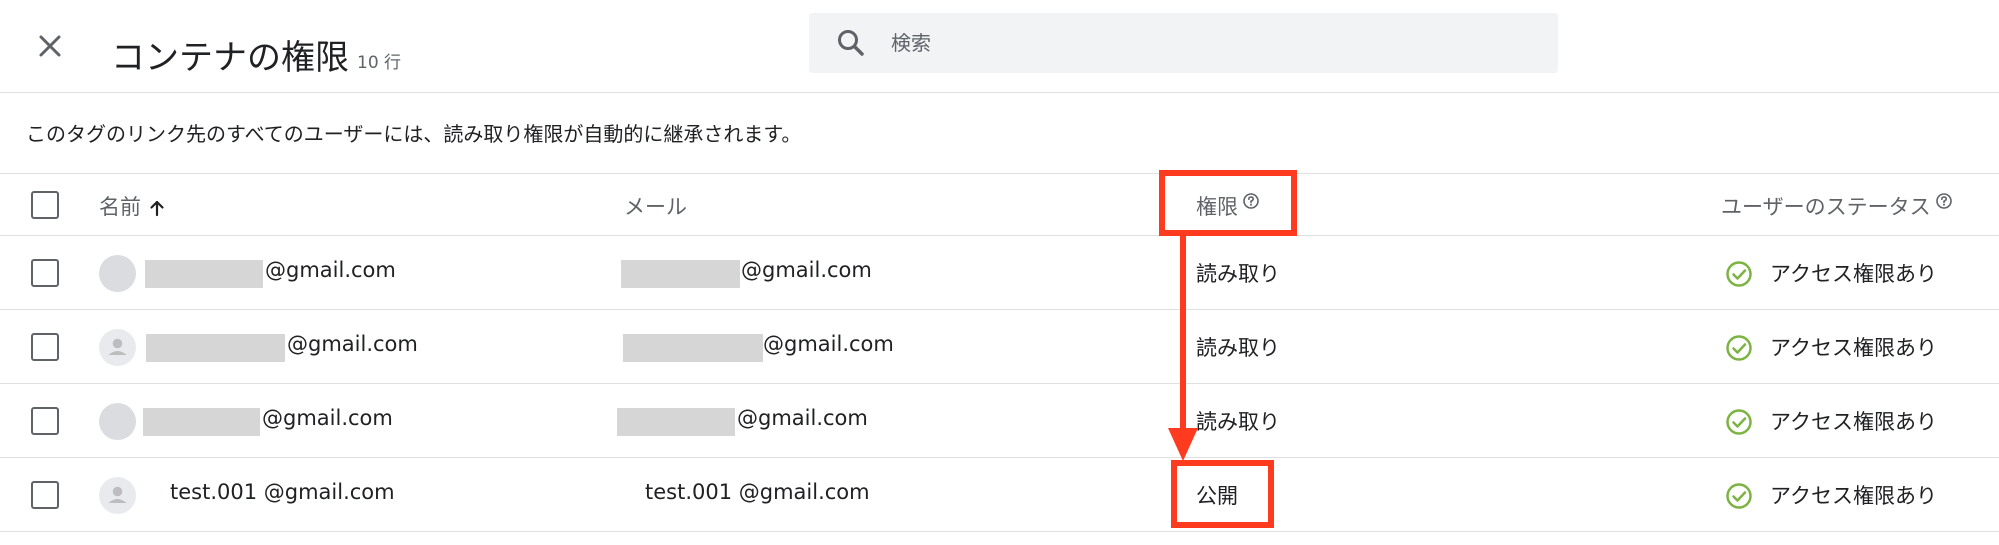 This screenshot has width=1999, height=545. Describe the element at coordinates (1183, 348) in the screenshot. I see `annotation-arrow-down-icon` at that location.